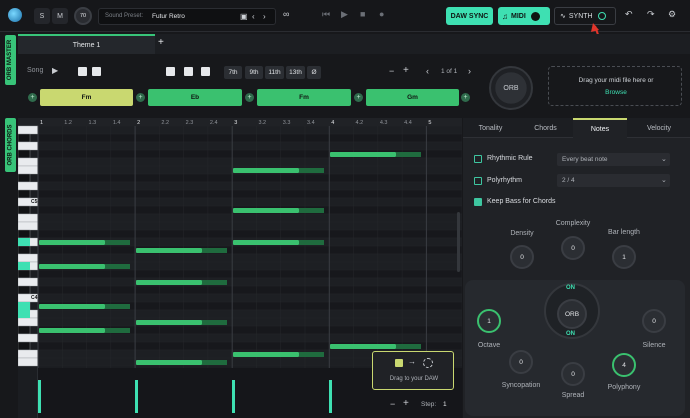  I want to click on mute-button: M, so click(60, 16).